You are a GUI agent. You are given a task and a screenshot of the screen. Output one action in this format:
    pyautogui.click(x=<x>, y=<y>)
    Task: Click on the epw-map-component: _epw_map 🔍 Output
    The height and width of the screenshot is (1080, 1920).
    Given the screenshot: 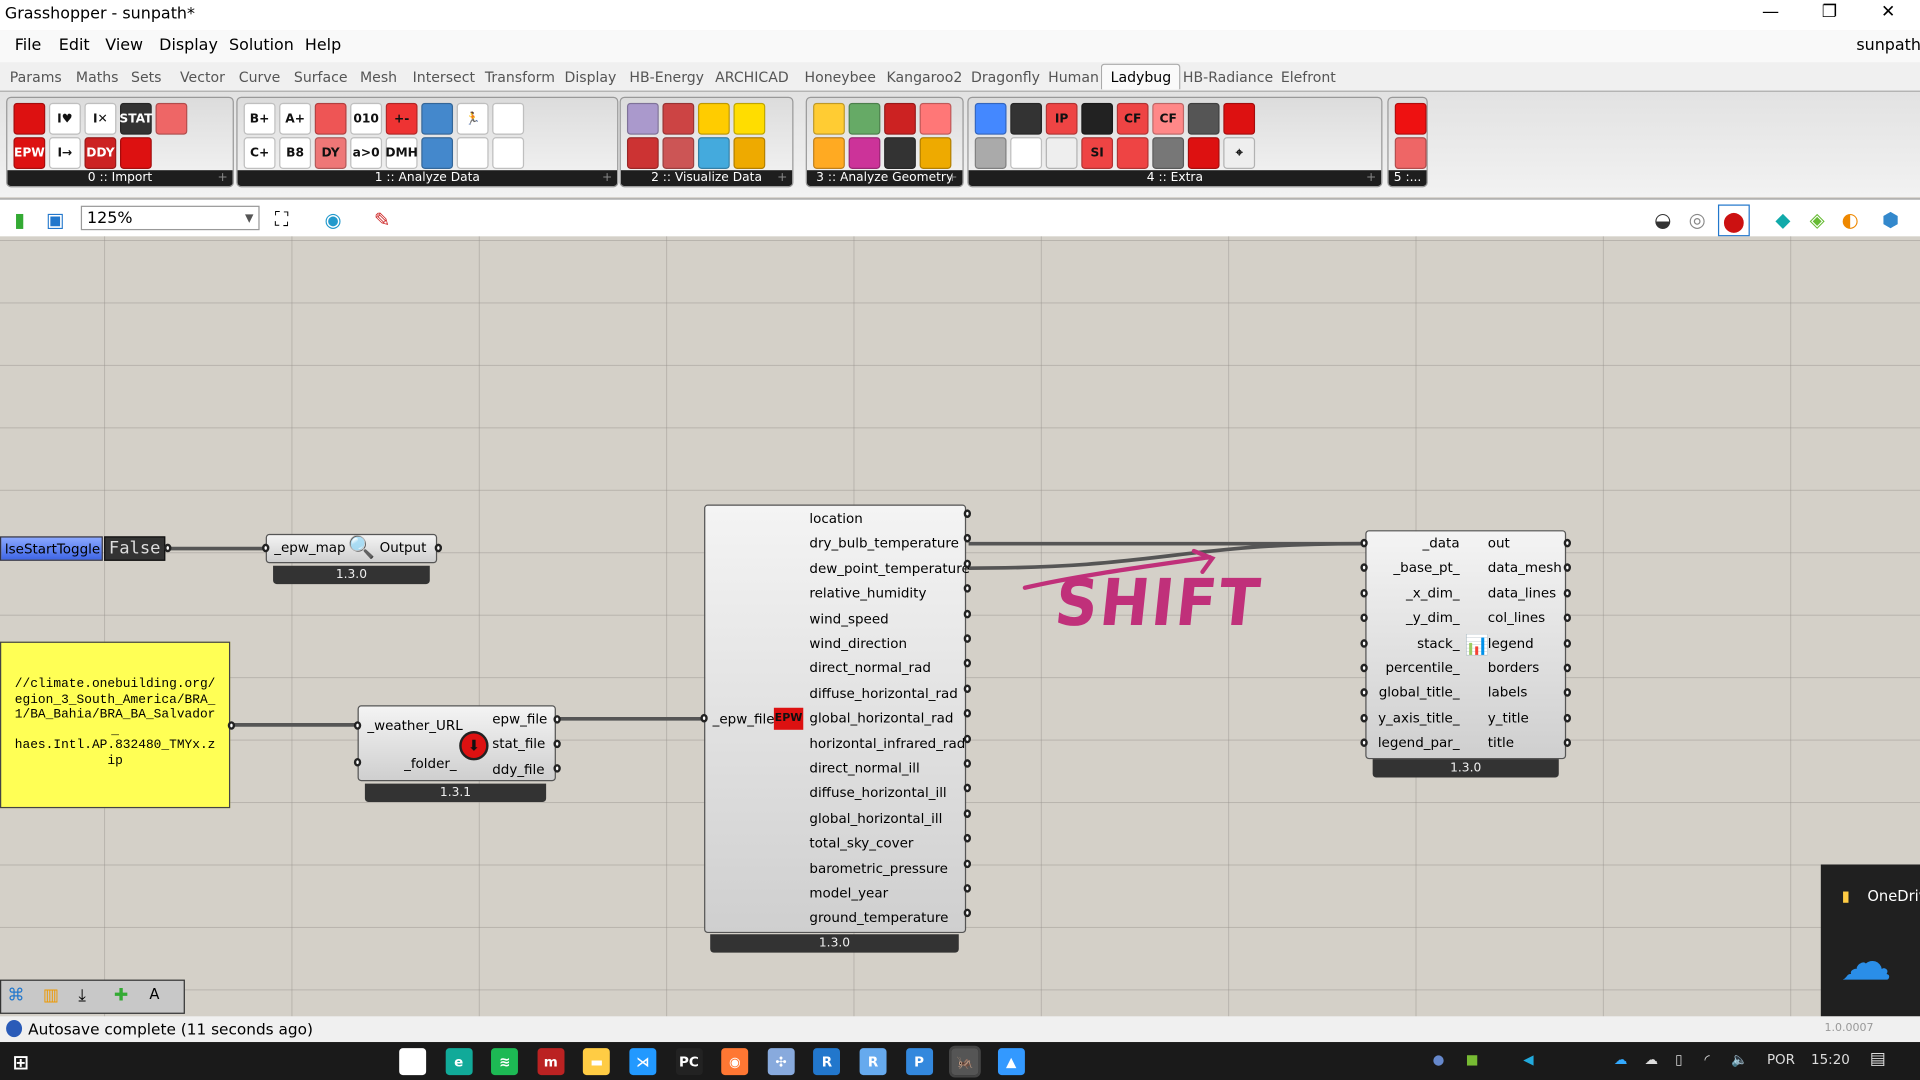 What is the action you would take?
    pyautogui.click(x=351, y=548)
    